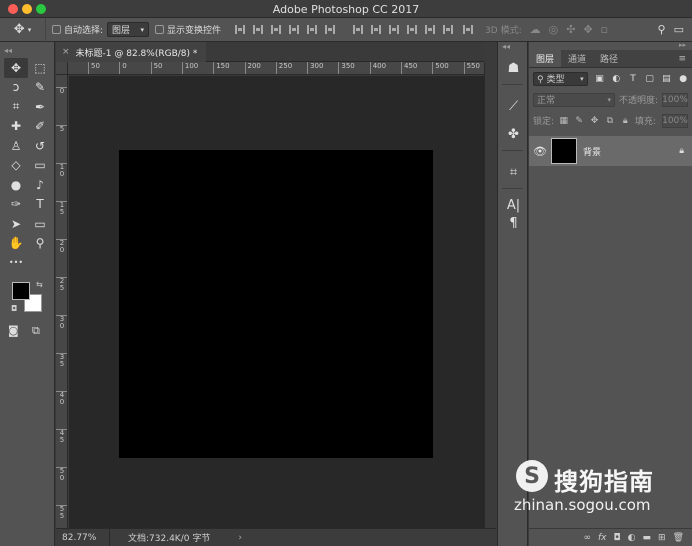  I want to click on drag-3d-icon: ✣, so click(570, 29).